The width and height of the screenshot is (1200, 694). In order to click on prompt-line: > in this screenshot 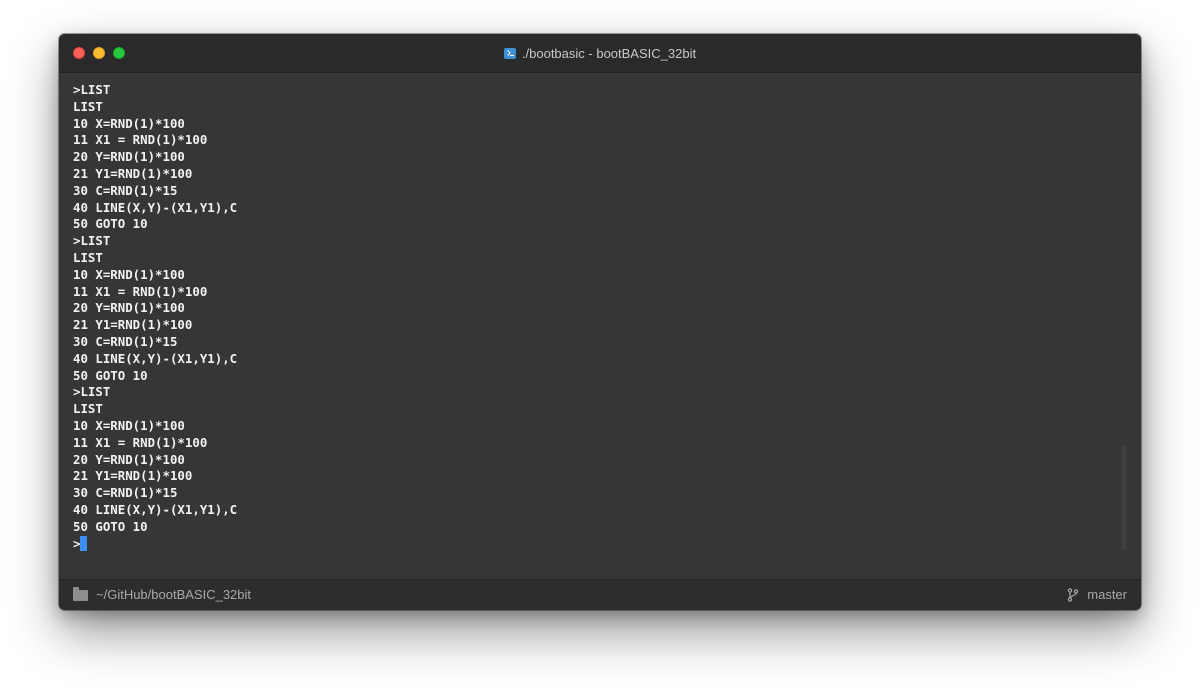, I will do `click(593, 544)`.